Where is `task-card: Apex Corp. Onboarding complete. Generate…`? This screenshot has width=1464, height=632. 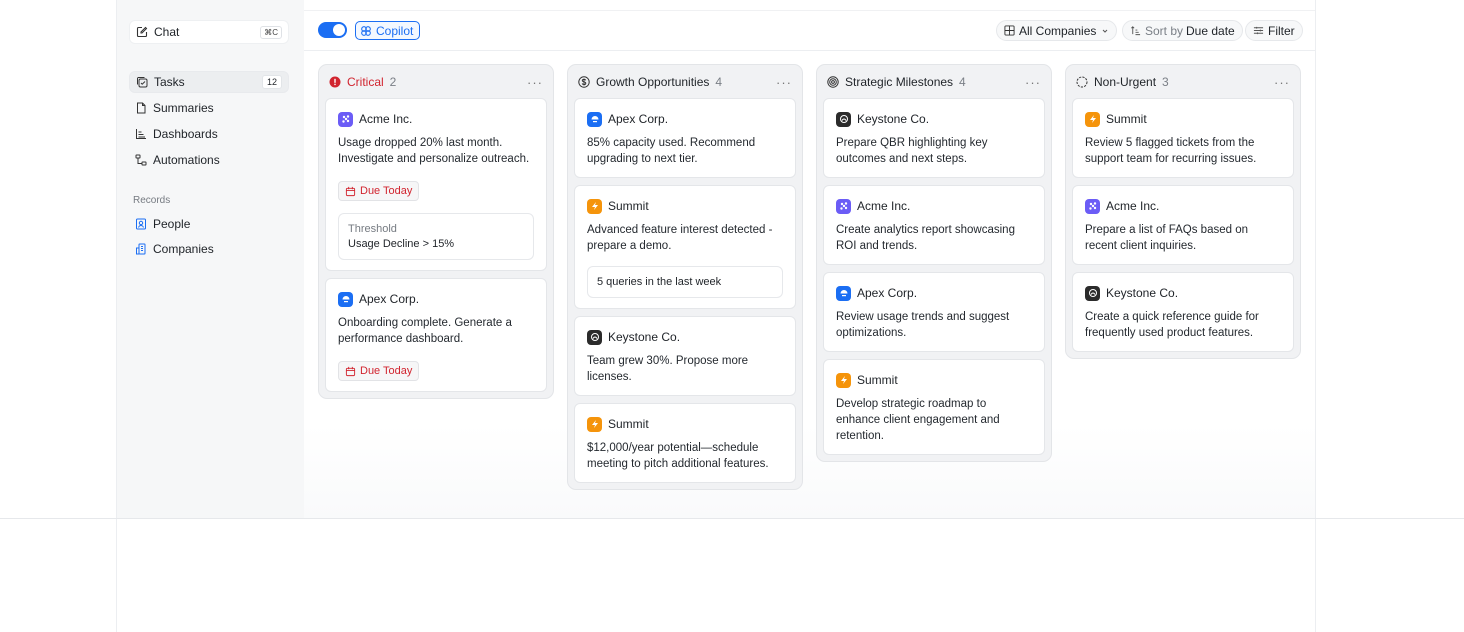 task-card: Apex Corp. Onboarding complete. Generate… is located at coordinates (436, 335).